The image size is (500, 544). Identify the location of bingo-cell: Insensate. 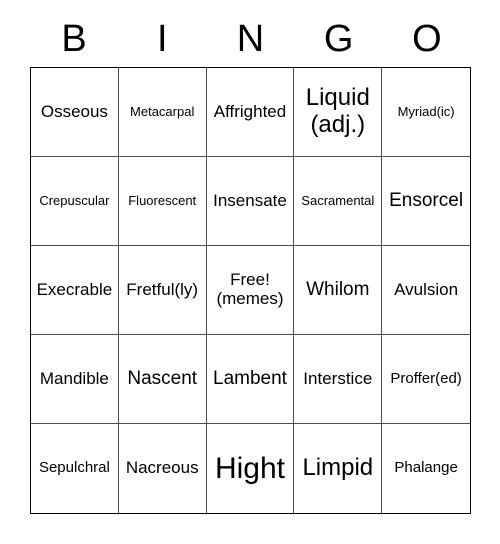
(250, 201).